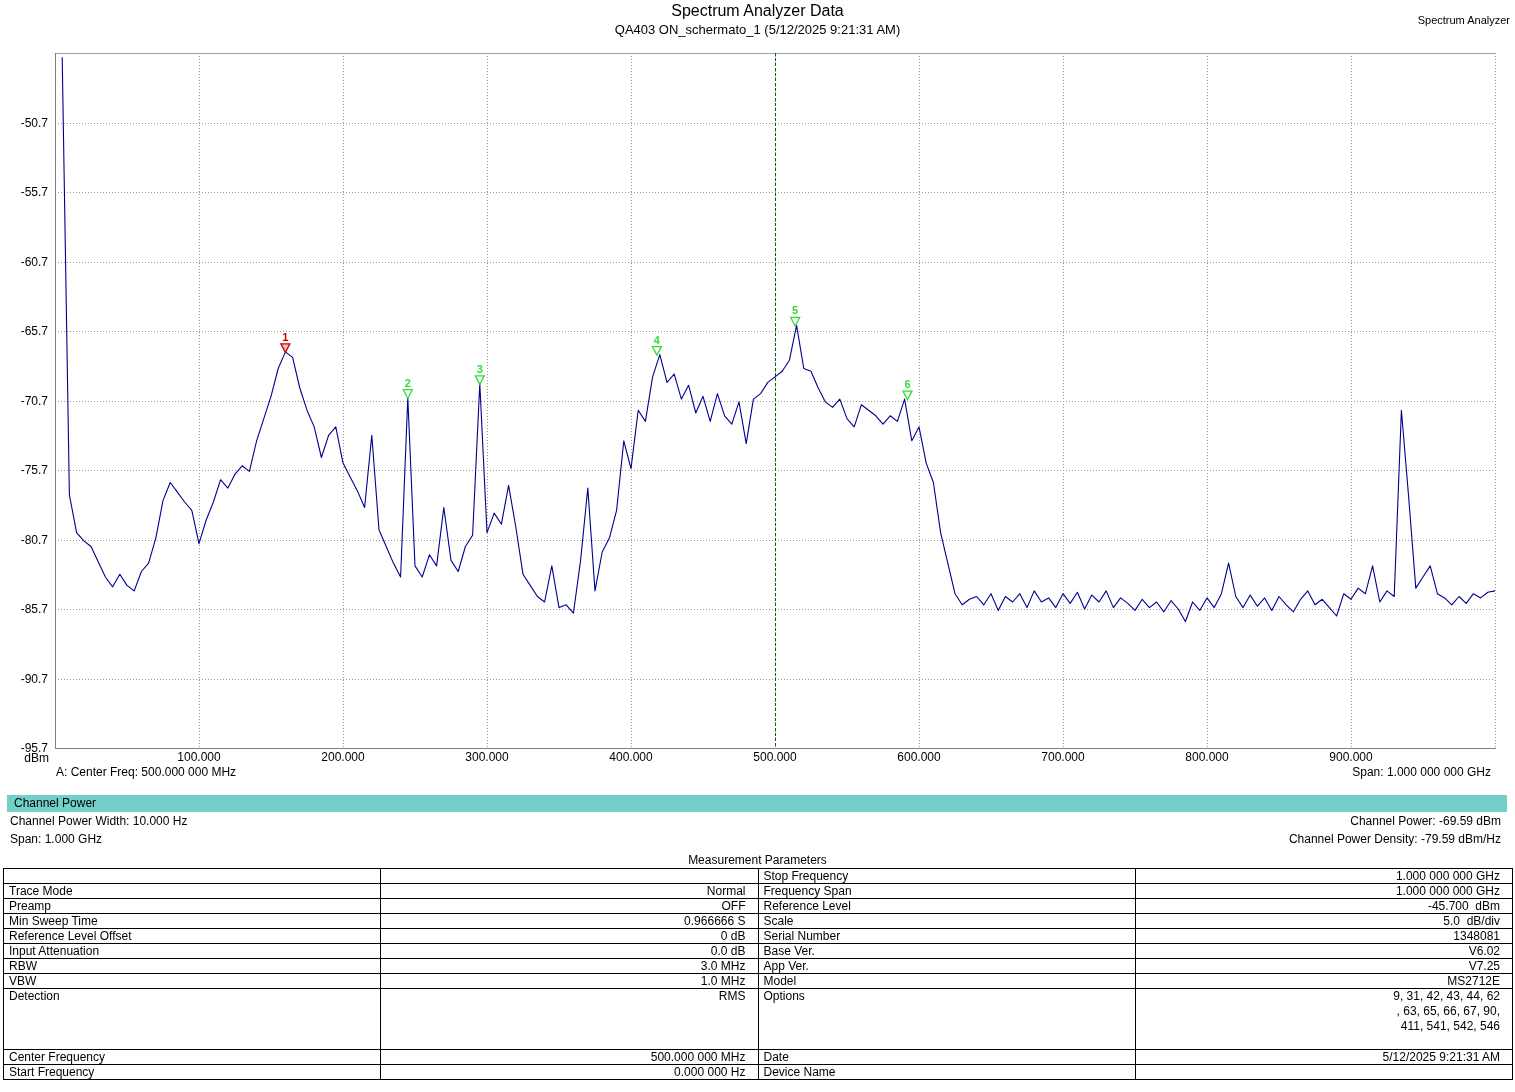 This screenshot has width=1515, height=1092. Describe the element at coordinates (569, 921) in the screenshot. I see `parameter-value: 0.966666 S` at that location.